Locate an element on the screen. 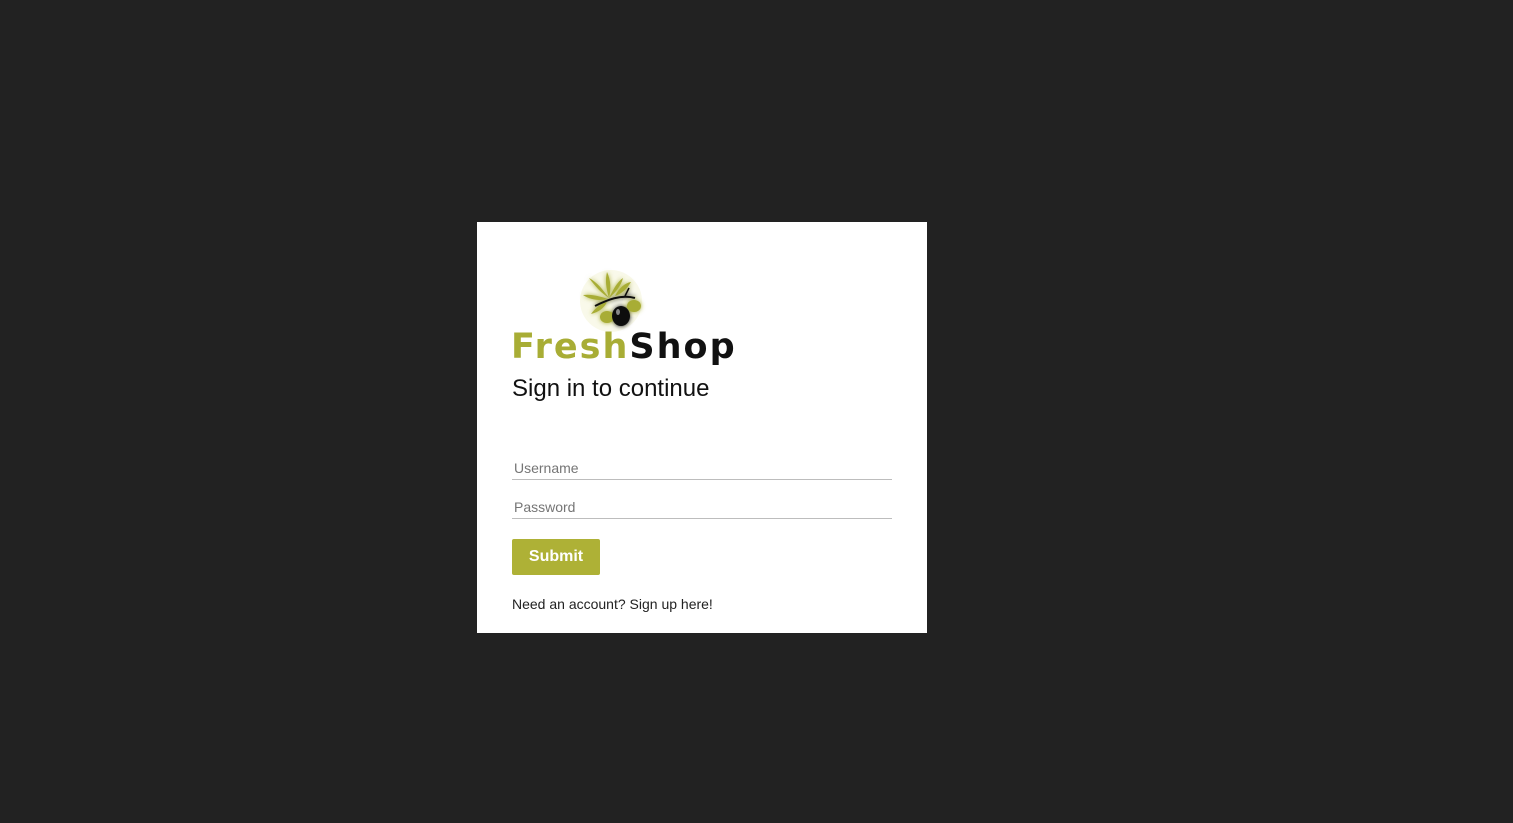 This screenshot has width=1513, height=823. signup-prompt-text: Need an account? is located at coordinates (571, 604).